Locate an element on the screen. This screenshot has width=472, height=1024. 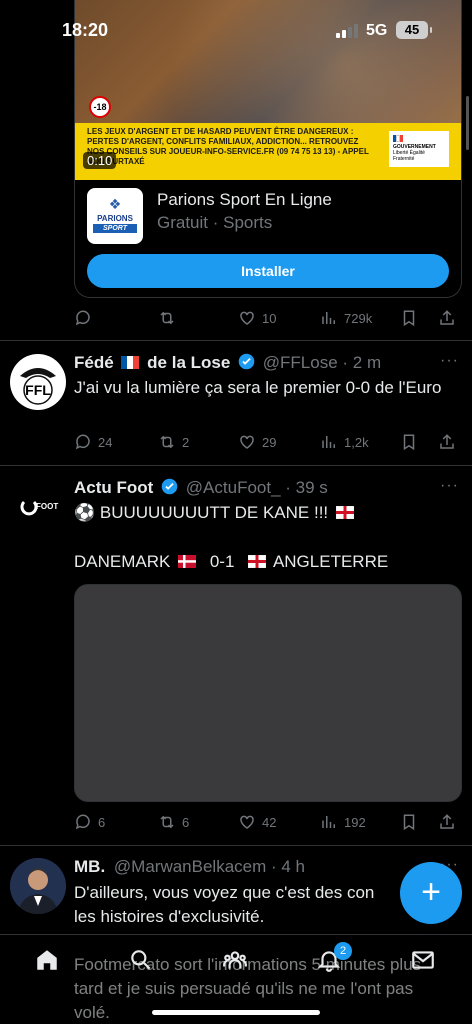
author-name: Actu Foot is located at coordinates (113, 487).